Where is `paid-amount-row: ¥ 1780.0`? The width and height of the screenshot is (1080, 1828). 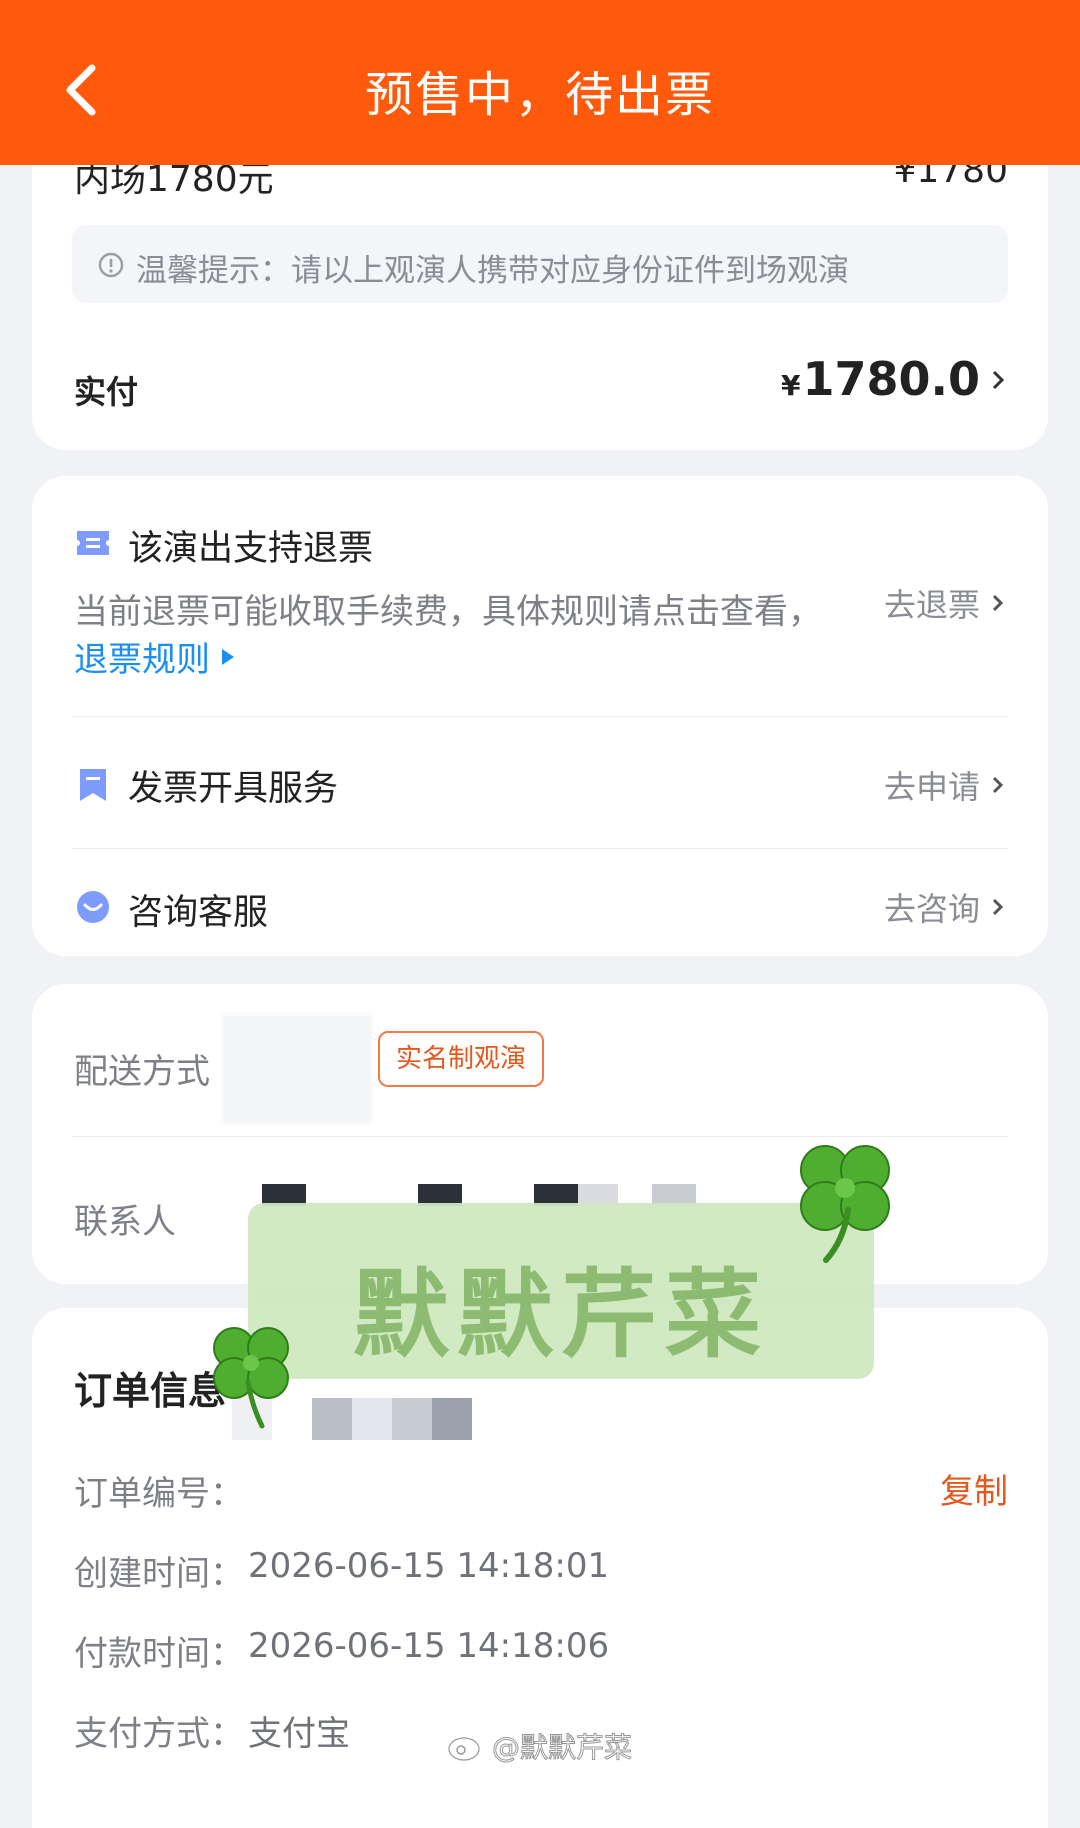 paid-amount-row: ¥ 1780.0 is located at coordinates (894, 379).